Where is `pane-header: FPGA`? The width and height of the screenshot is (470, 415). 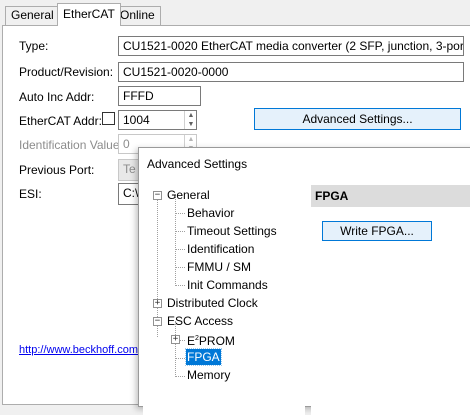 pane-header: FPGA is located at coordinates (390, 196).